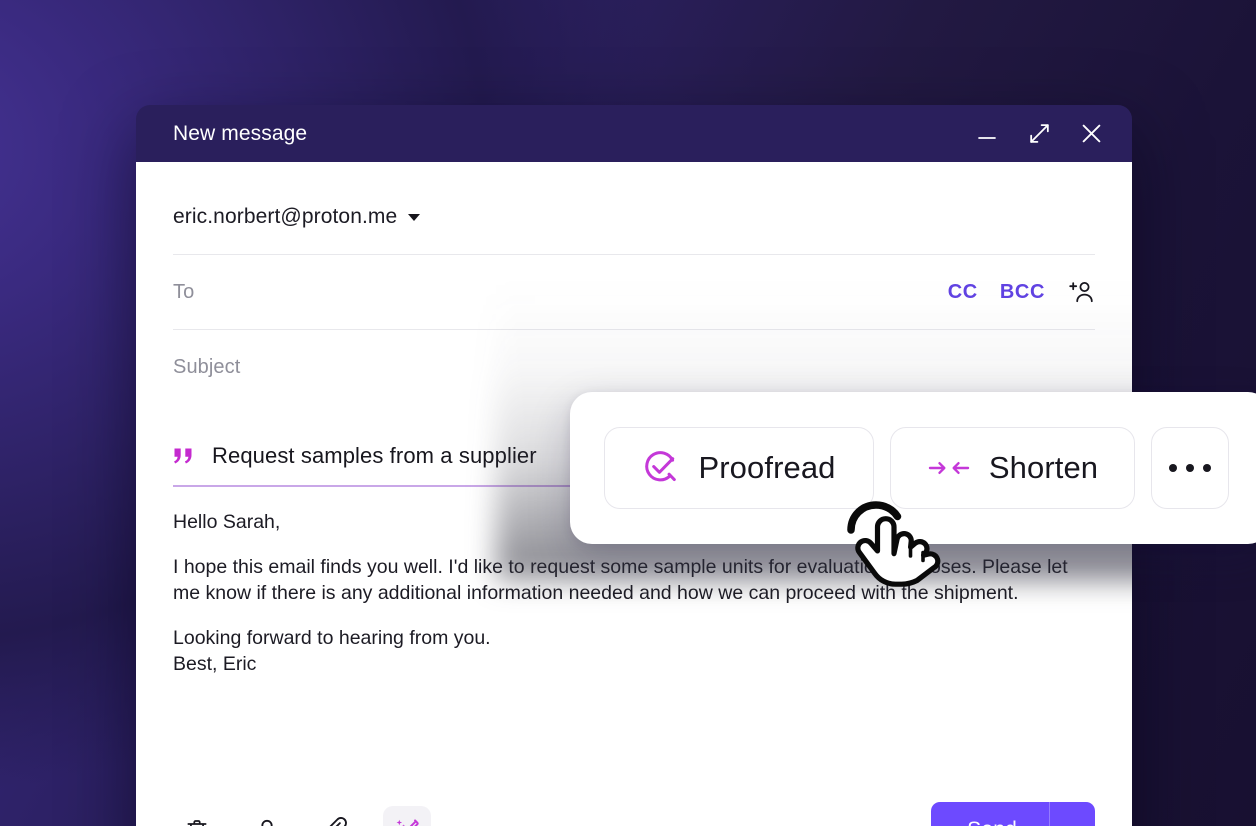 The width and height of the screenshot is (1256, 826). Describe the element at coordinates (634, 292) in the screenshot. I see `to-row: To CC BCC` at that location.